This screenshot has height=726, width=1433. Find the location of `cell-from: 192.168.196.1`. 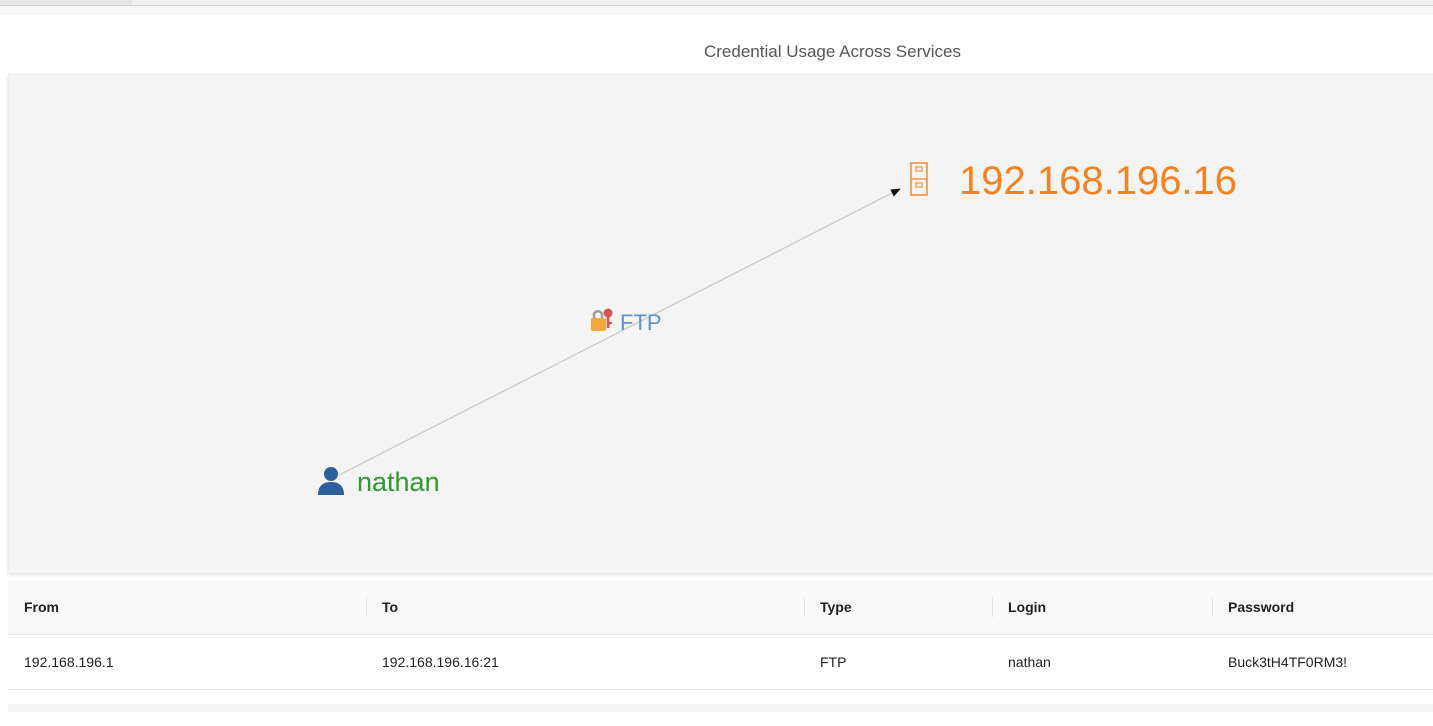

cell-from: 192.168.196.1 is located at coordinates (69, 661).